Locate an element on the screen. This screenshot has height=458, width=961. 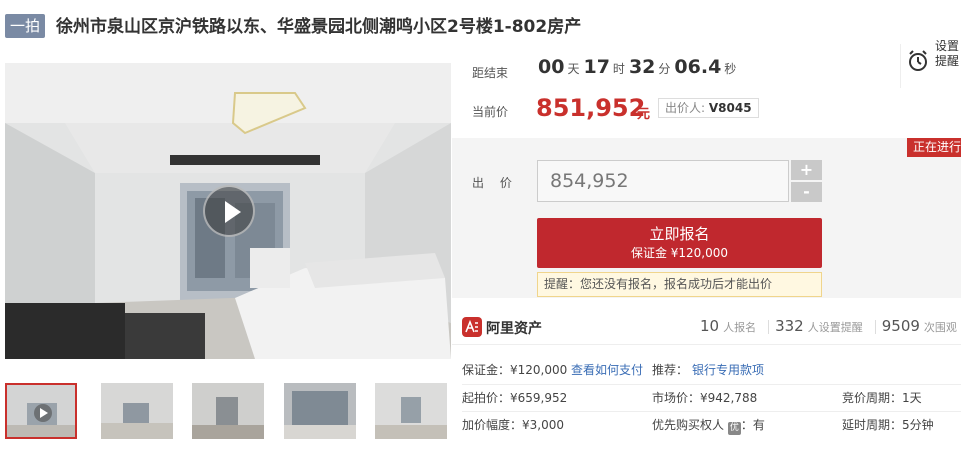
signups-unit: 人报名 is located at coordinates (740, 327).